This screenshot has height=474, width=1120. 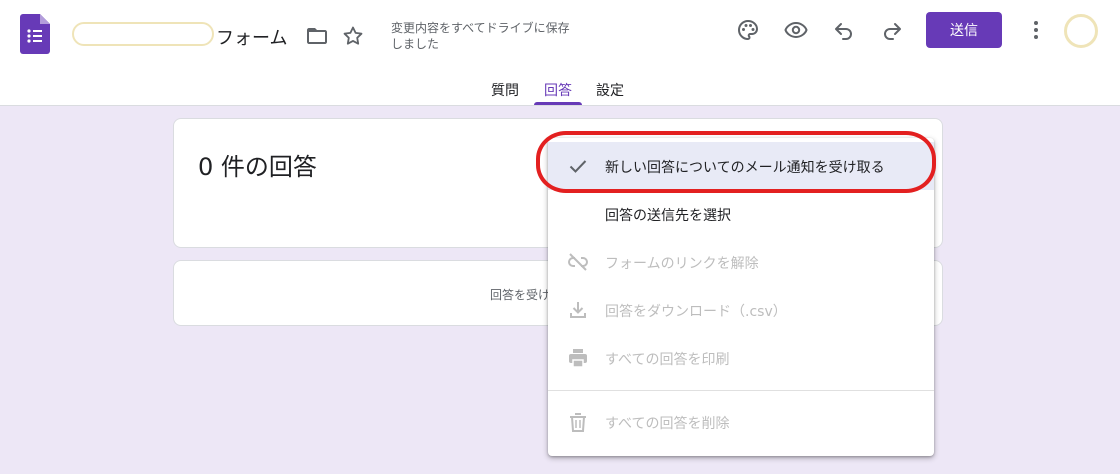 I want to click on preview-eye-icon, so click(x=796, y=30).